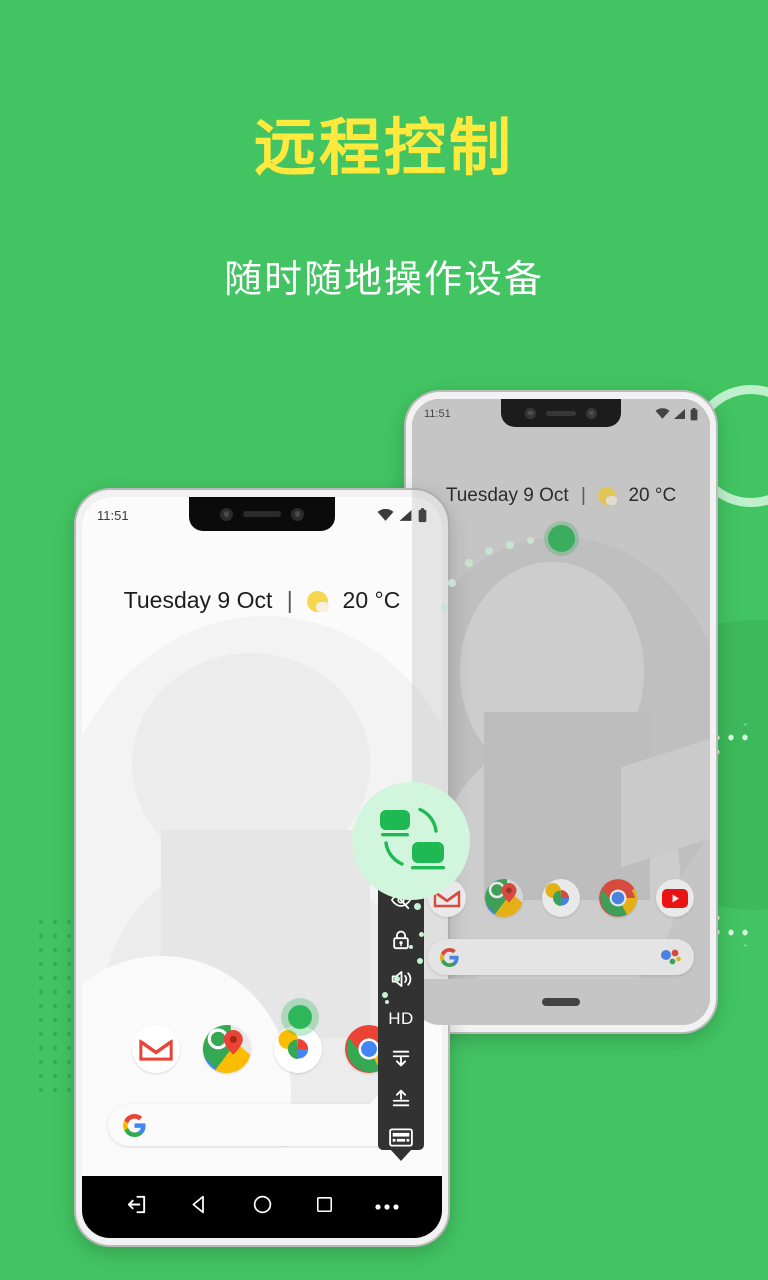 This screenshot has width=768, height=1280. Describe the element at coordinates (401, 1137) in the screenshot. I see `keyboard-icon` at that location.